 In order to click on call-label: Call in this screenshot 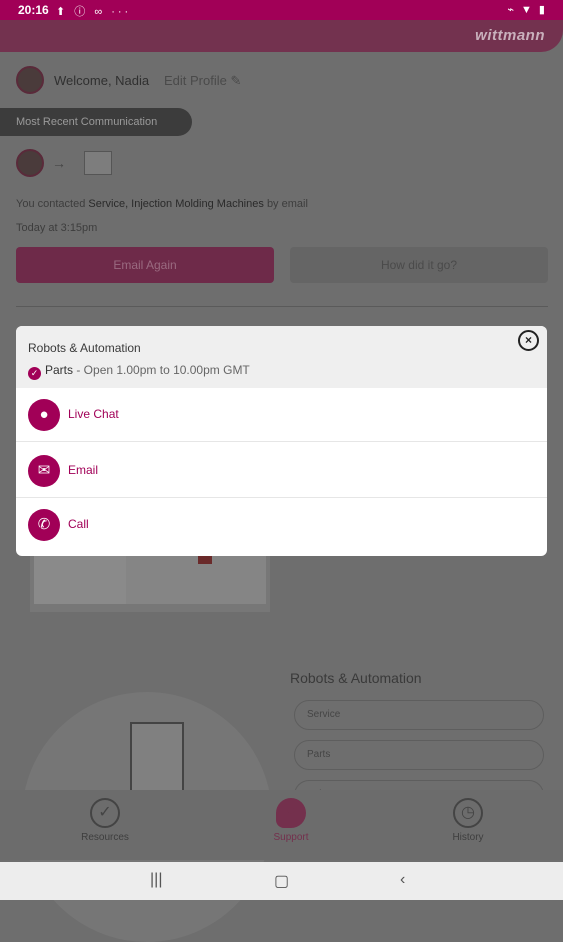, I will do `click(78, 524)`.